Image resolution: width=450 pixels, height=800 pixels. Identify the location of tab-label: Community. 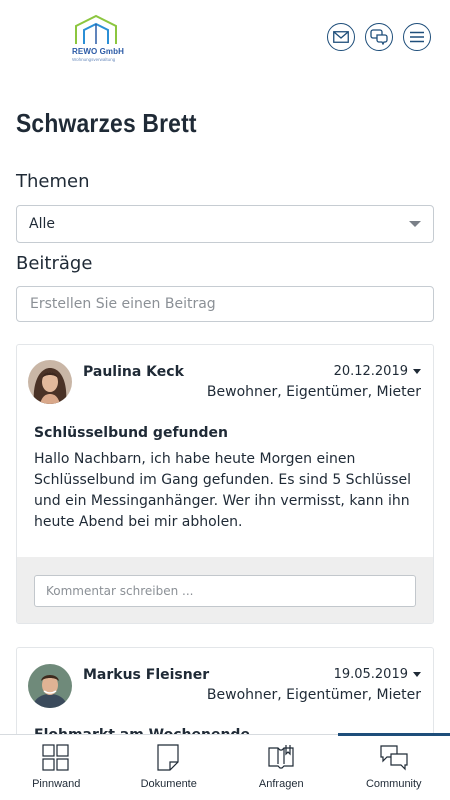
(393, 784).